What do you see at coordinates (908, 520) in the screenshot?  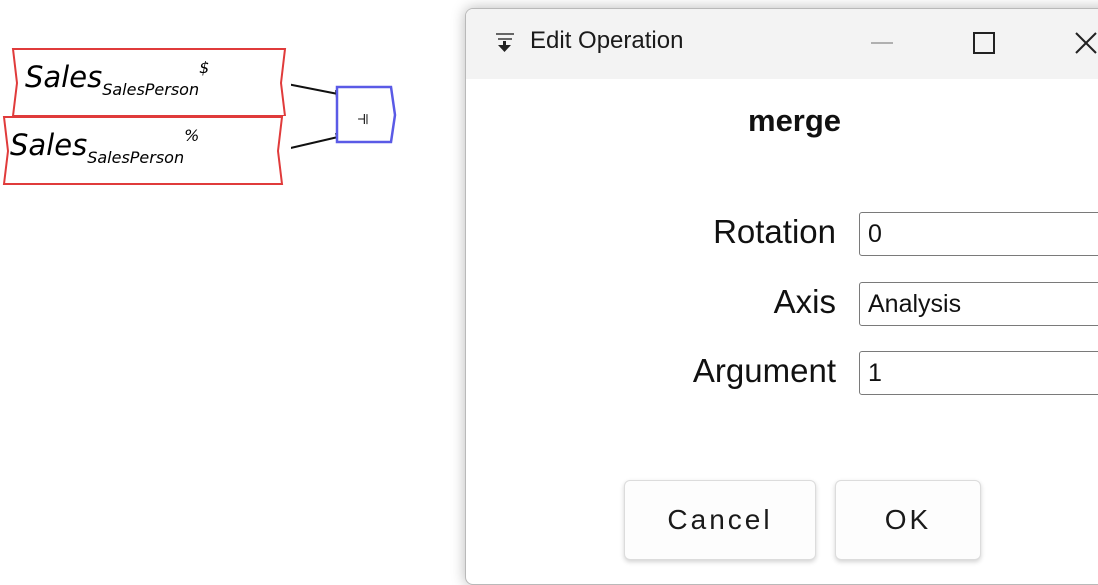 I see `ok-button: OK` at bounding box center [908, 520].